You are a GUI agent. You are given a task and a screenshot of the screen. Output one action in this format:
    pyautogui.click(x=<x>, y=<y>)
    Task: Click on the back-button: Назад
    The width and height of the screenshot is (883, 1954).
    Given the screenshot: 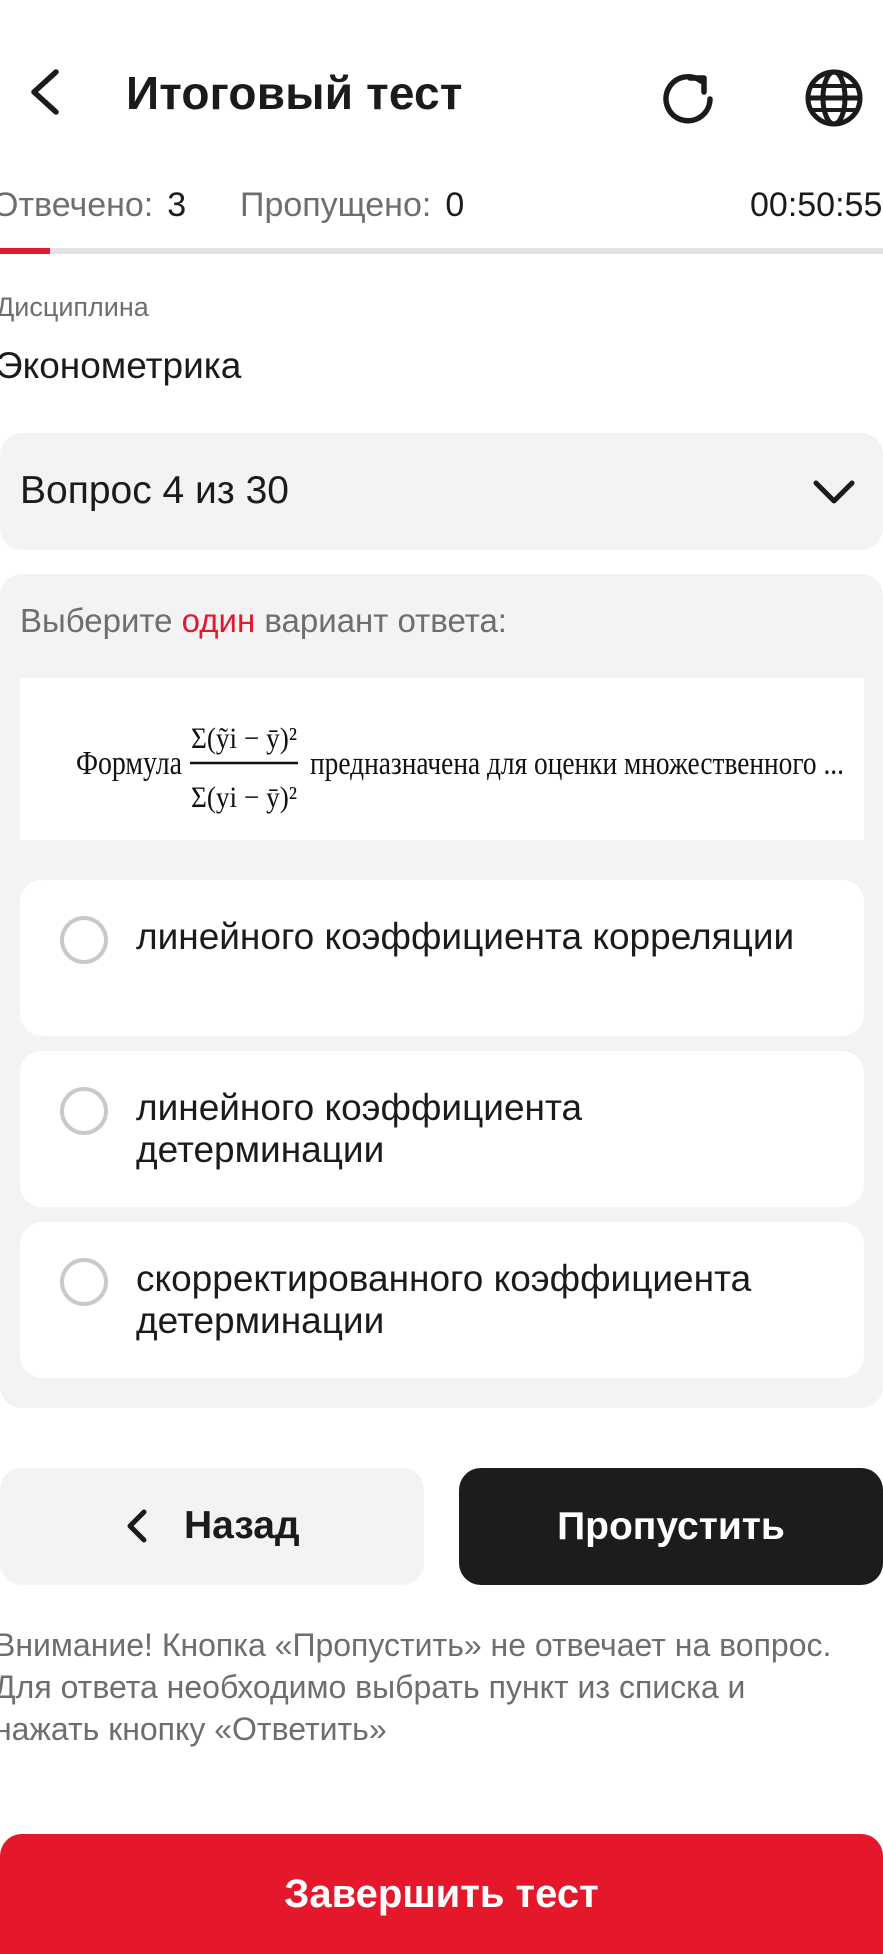 What is the action you would take?
    pyautogui.click(x=212, y=1526)
    